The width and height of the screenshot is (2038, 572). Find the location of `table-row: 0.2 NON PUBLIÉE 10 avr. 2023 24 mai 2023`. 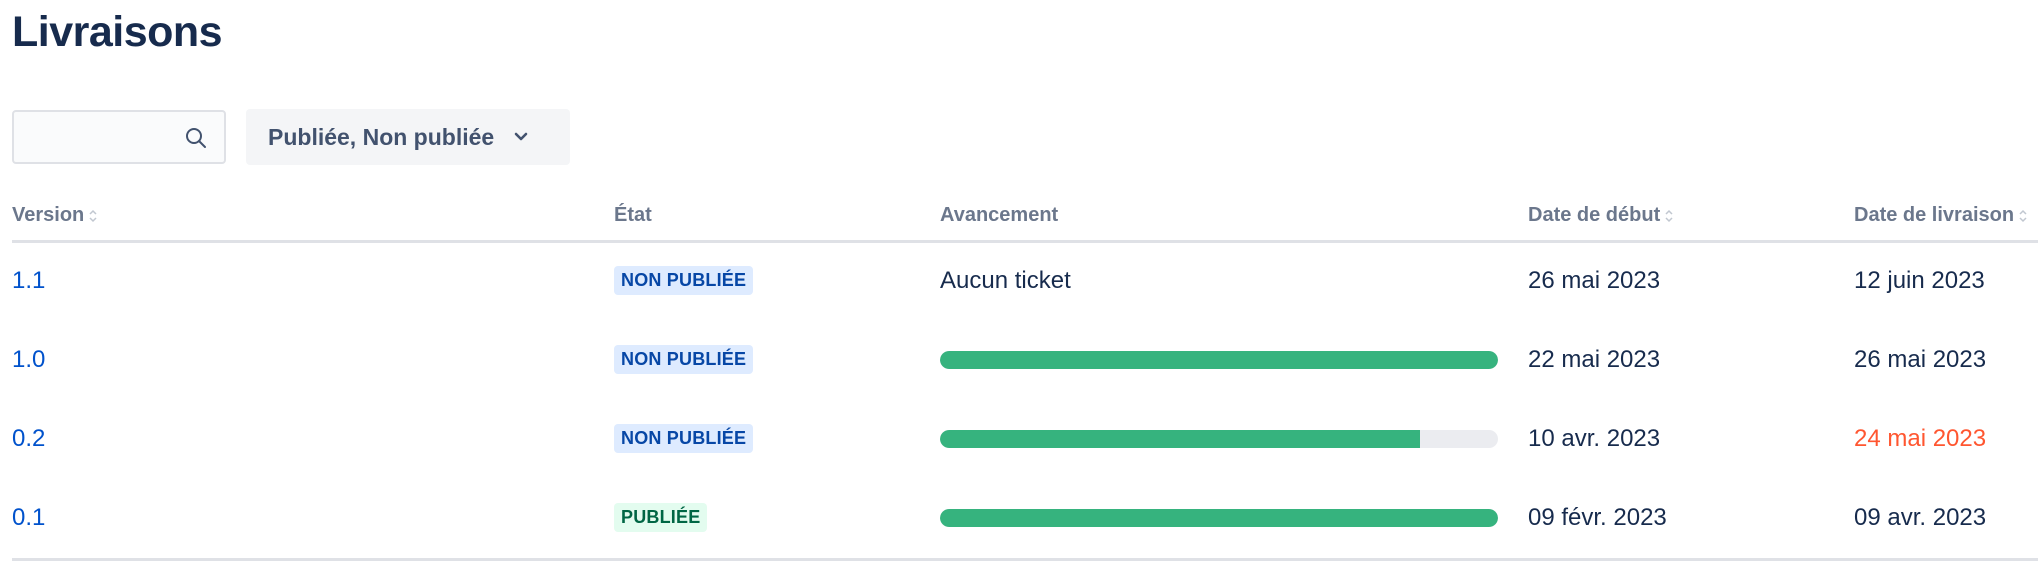

table-row: 0.2 NON PUBLIÉE 10 avr. 2023 24 mai 2023 is located at coordinates (1025, 438).